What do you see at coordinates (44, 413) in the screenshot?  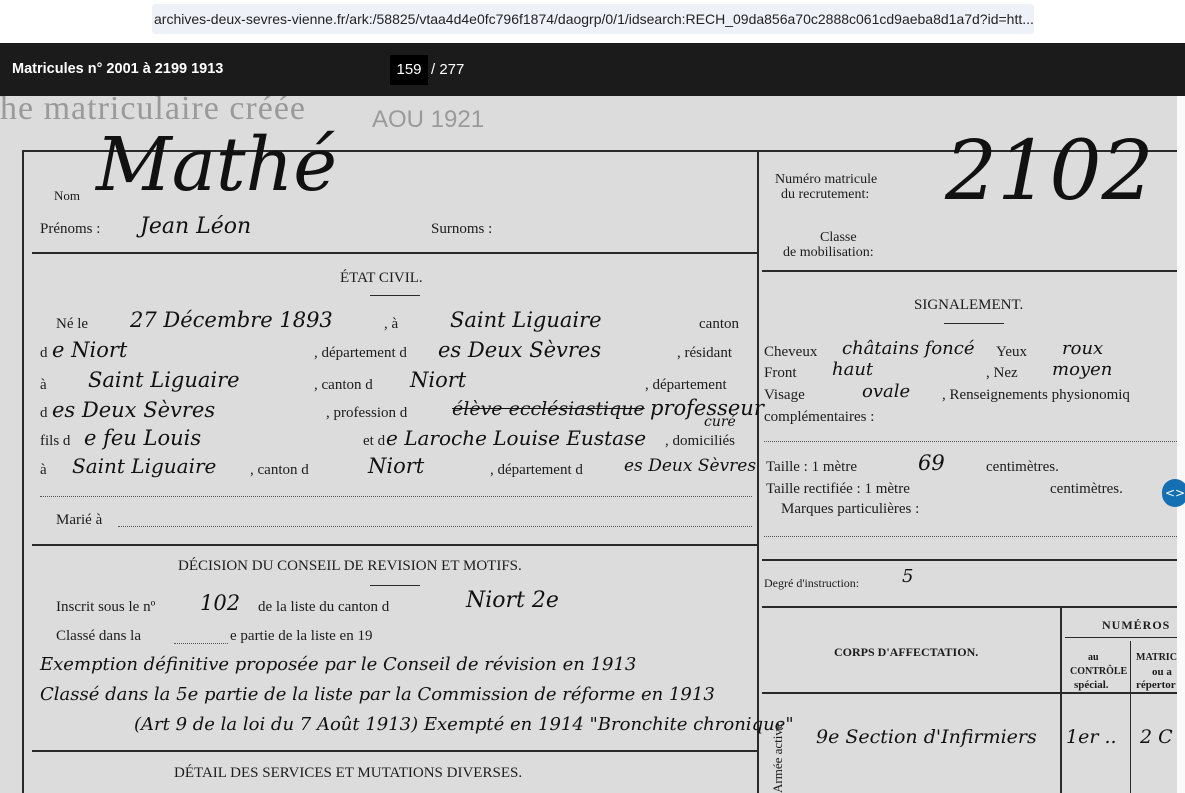 I see `de-label-2: d` at bounding box center [44, 413].